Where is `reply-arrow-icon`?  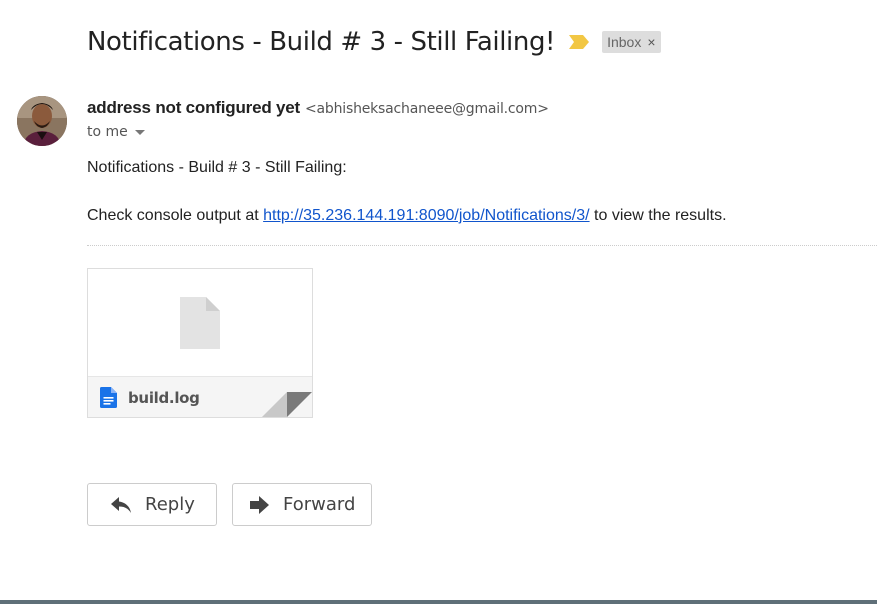
reply-arrow-icon is located at coordinates (121, 504).